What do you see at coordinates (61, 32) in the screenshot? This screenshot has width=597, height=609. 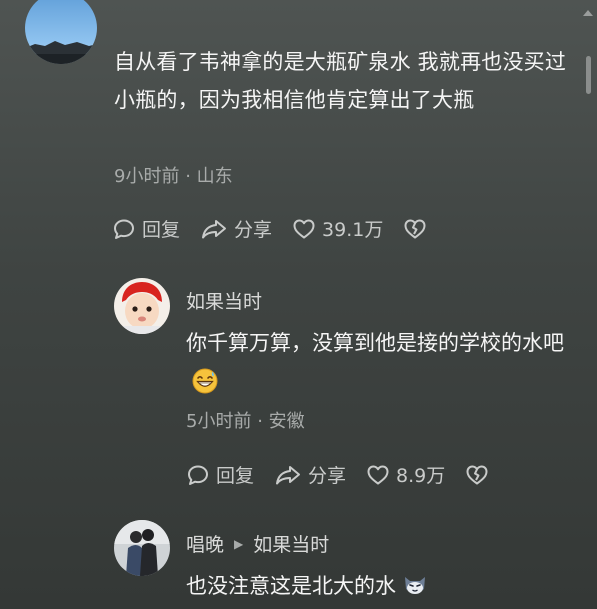 I see `main-comment-avatar` at bounding box center [61, 32].